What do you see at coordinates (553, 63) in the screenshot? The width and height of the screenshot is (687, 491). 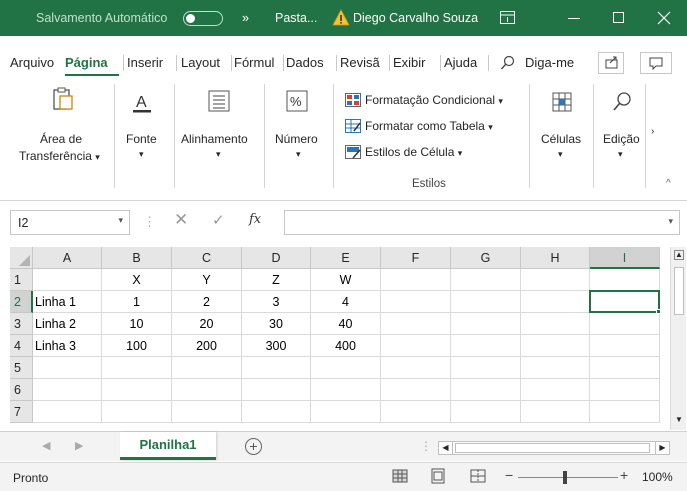 I see `tell-me-box: Diga-me` at bounding box center [553, 63].